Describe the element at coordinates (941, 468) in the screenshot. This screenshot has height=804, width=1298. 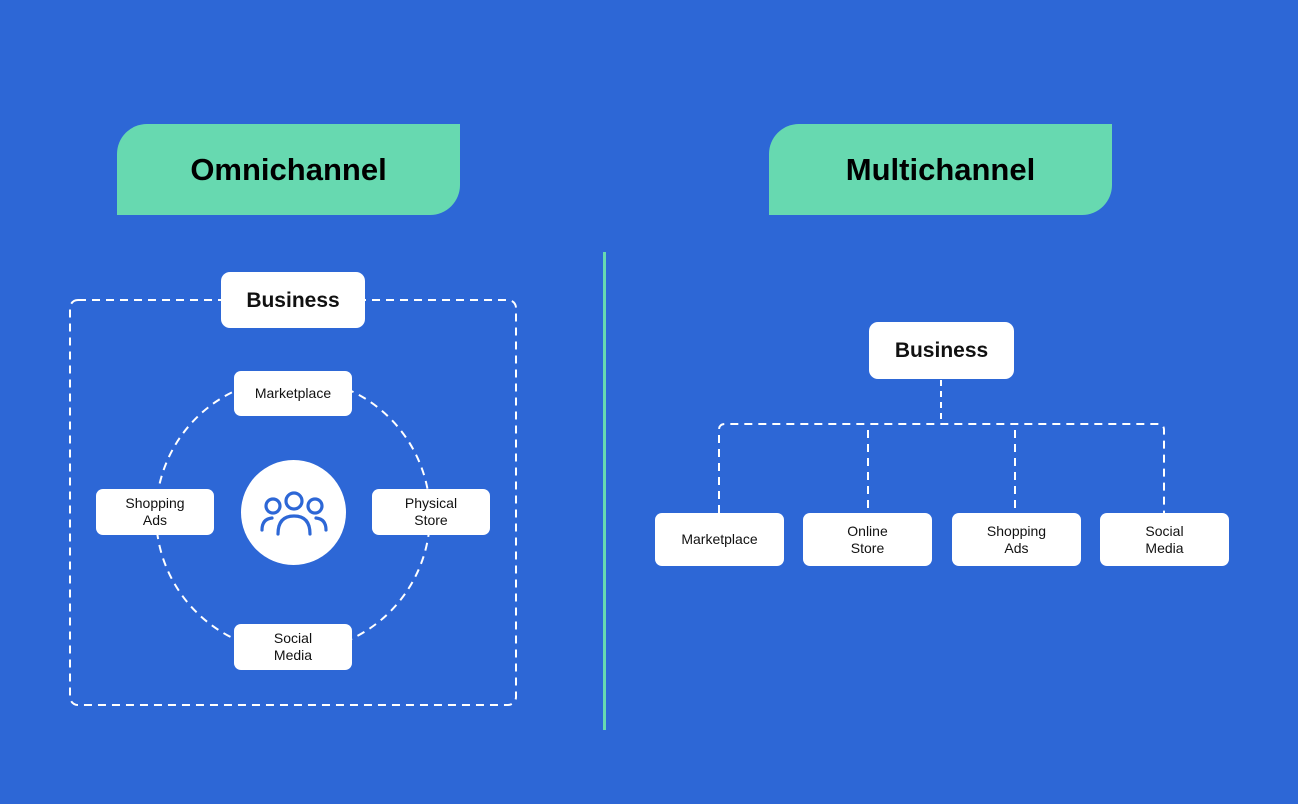
I see `multichannel-bus` at that location.